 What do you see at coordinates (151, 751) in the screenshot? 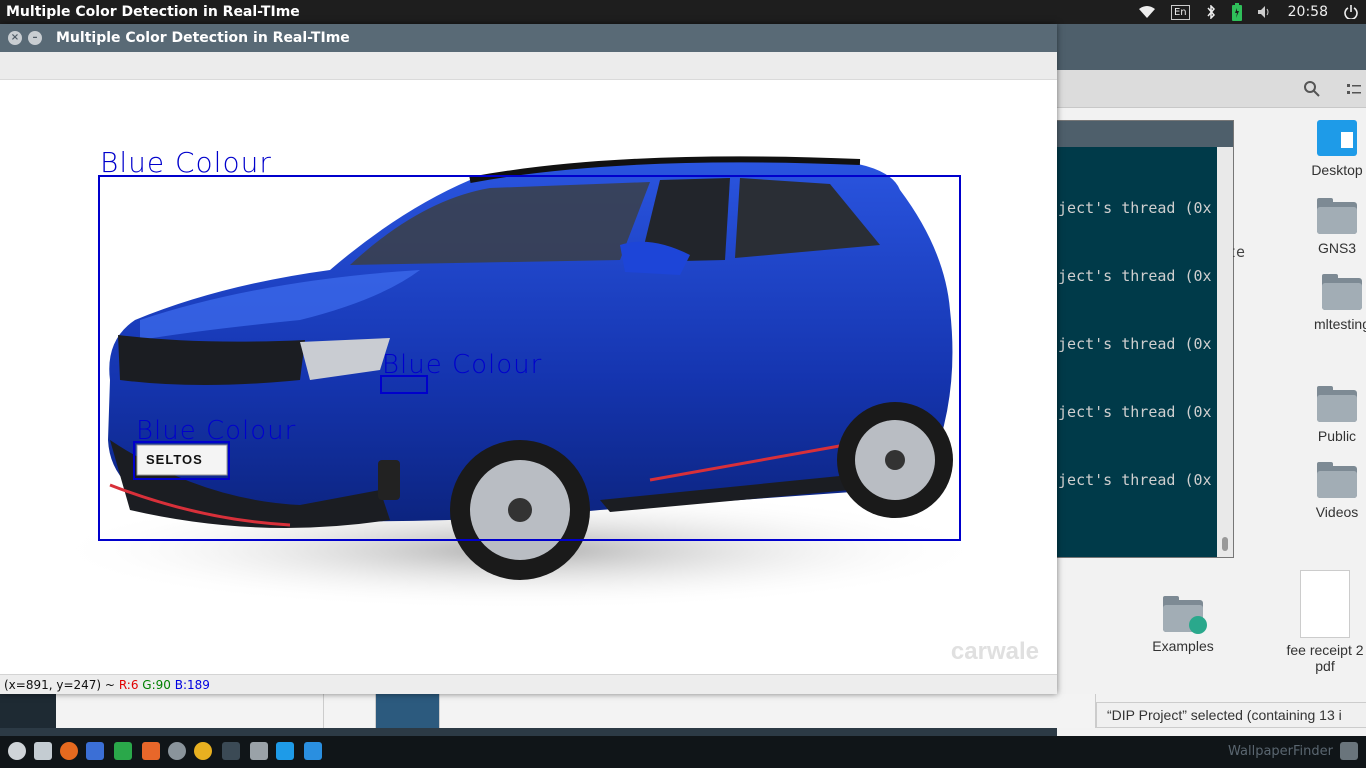
I see `impress-icon` at bounding box center [151, 751].